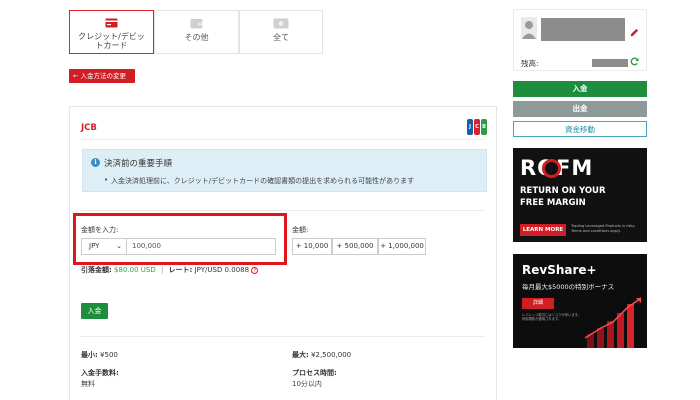 This screenshot has width=700, height=400. Describe the element at coordinates (222, 270) in the screenshot. I see `rate-value: JPY/USD 0.0088` at that location.